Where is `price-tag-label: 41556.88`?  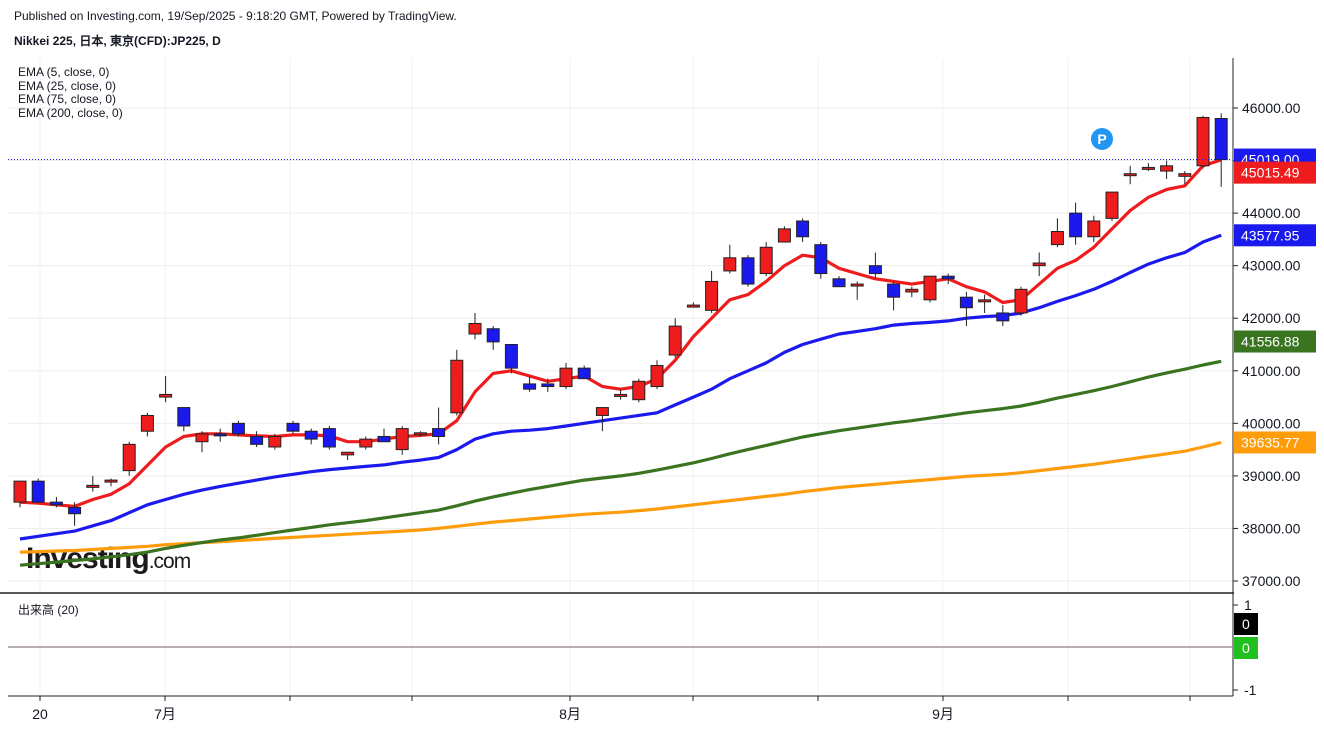
price-tag-label: 41556.88 is located at coordinates (1270, 342).